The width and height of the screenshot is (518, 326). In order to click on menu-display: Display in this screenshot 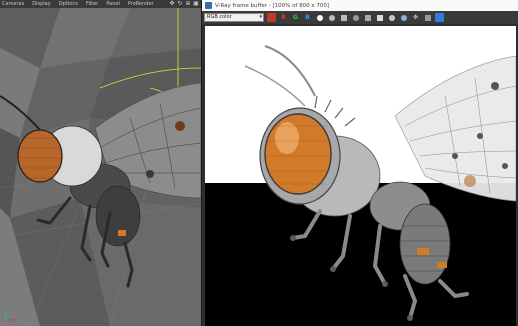, I will do `click(41, 4)`.